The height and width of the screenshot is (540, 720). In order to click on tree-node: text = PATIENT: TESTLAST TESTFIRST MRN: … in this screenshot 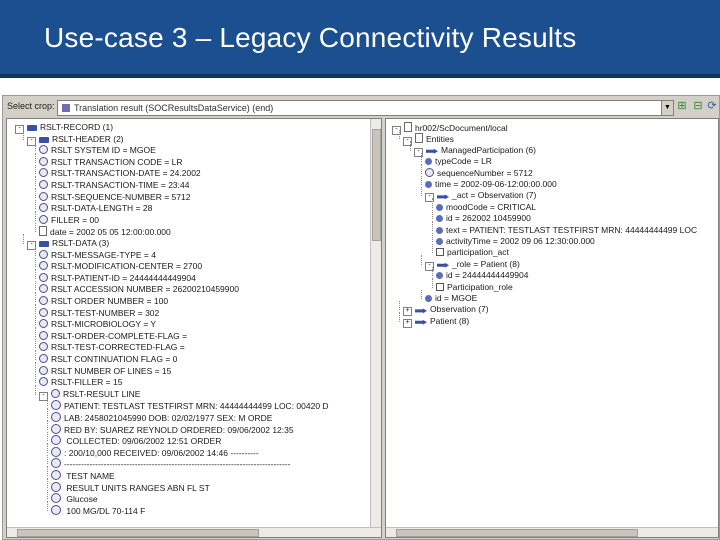, I will do `click(566, 230)`.